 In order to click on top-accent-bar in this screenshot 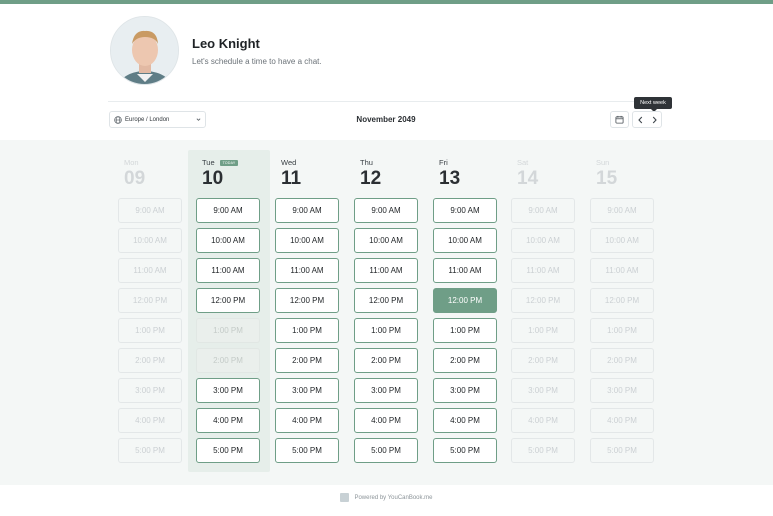, I will do `click(386, 2)`.